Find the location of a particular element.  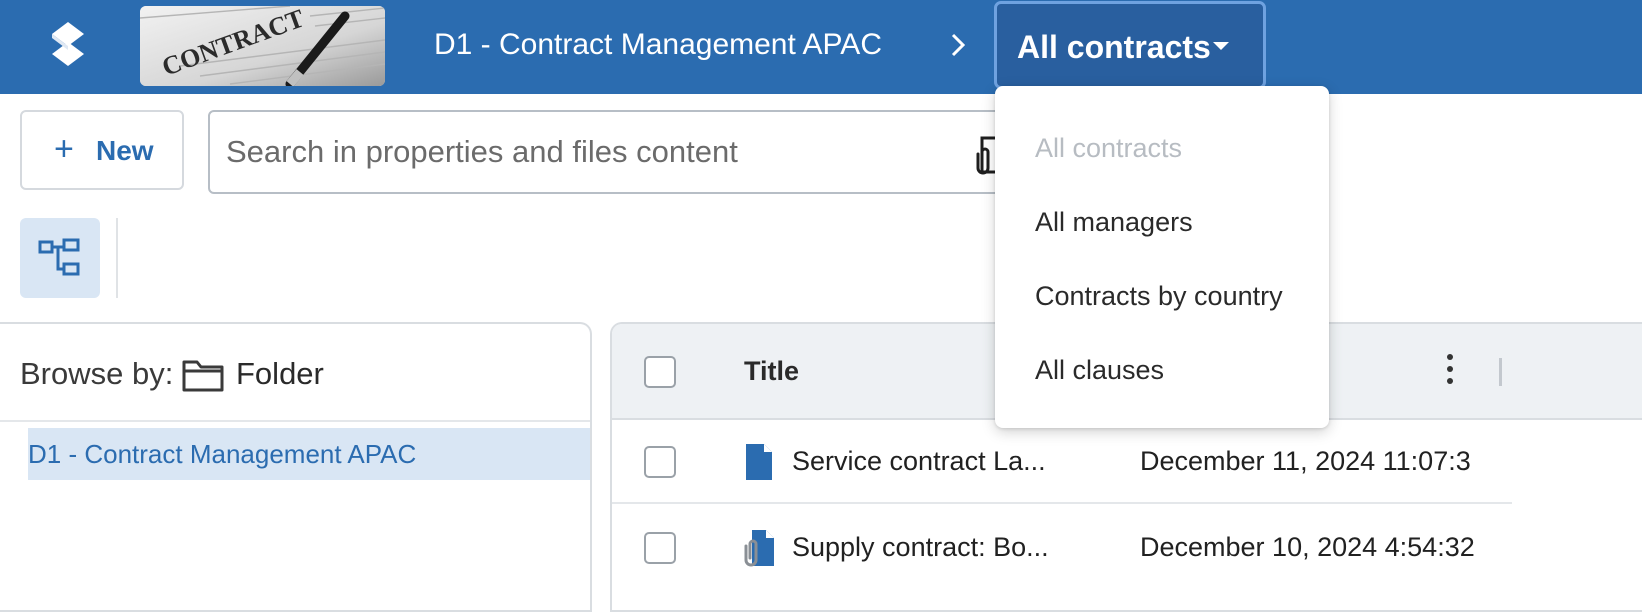

document-attachment-icon is located at coordinates (759, 548).